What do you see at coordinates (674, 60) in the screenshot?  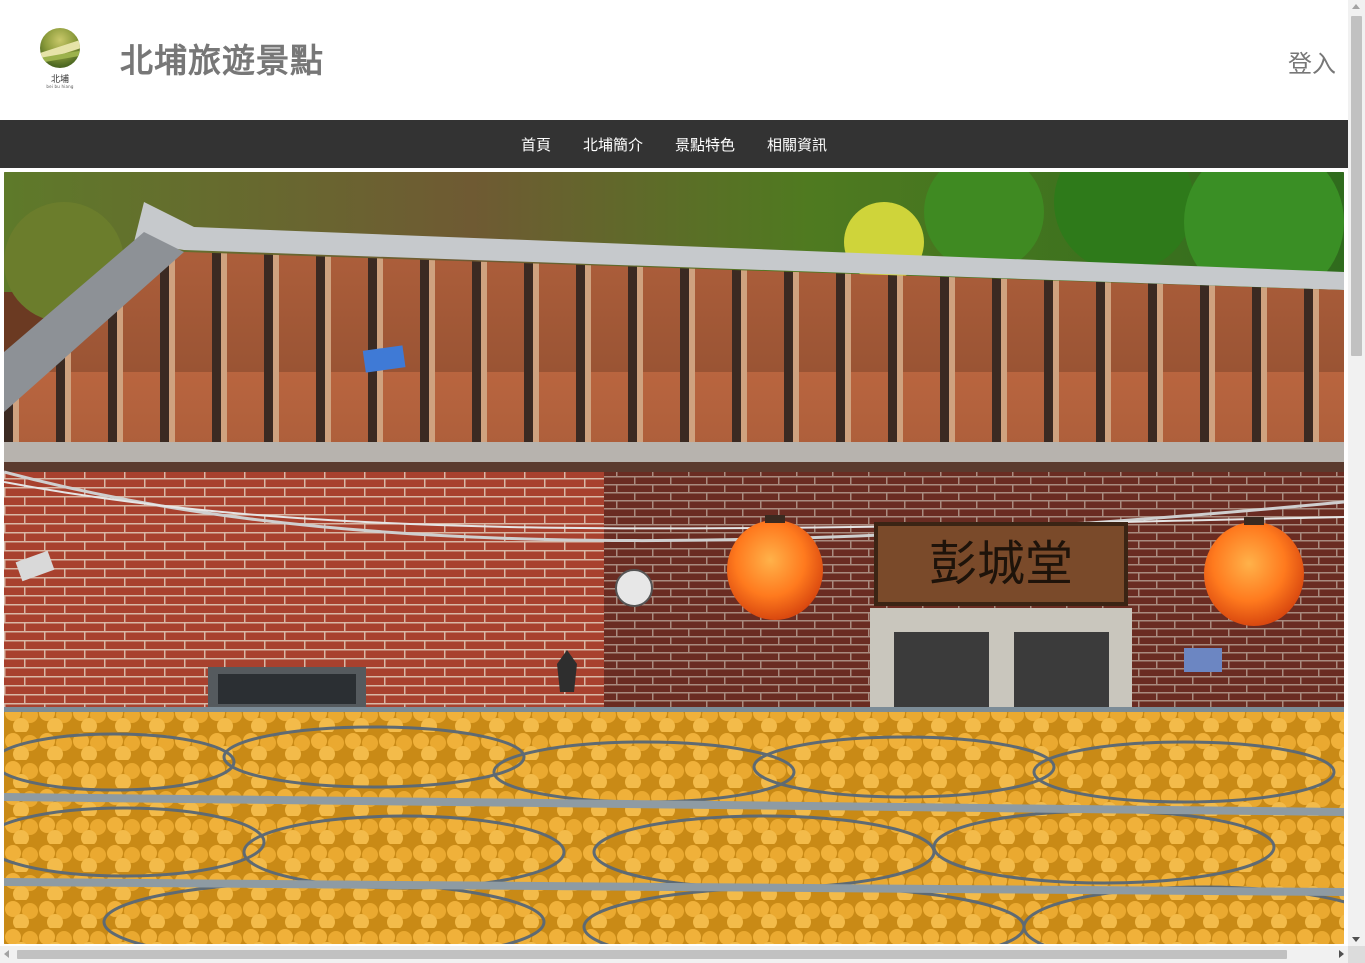 I see `site-header: 北埔 bei bu hiang 北埔旅遊景點 登入` at bounding box center [674, 60].